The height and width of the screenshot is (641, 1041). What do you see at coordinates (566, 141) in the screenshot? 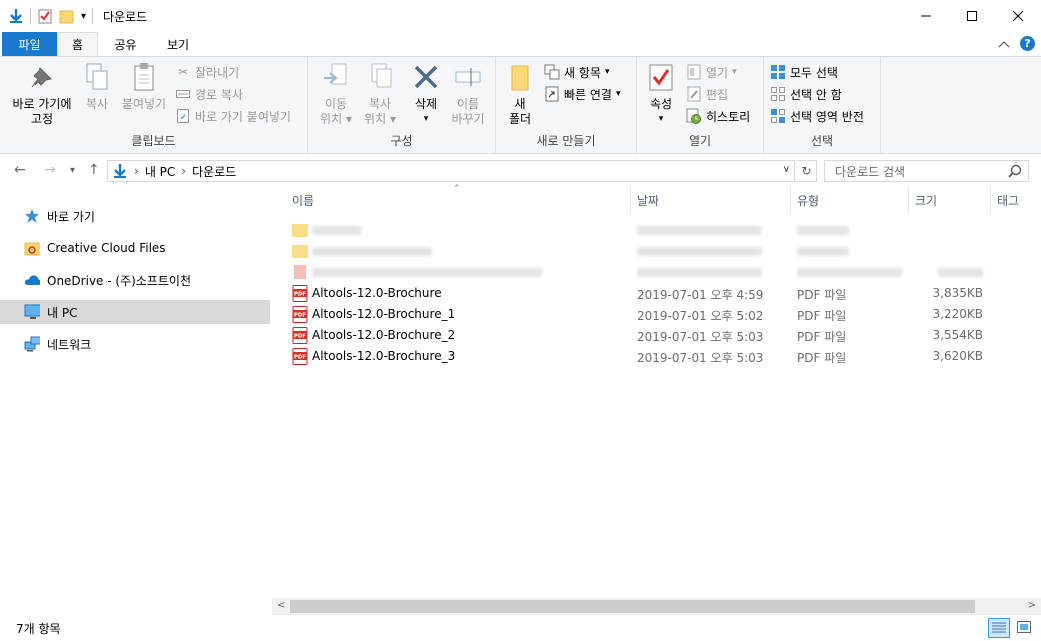
I see `new-group-label: 새로 만들기` at bounding box center [566, 141].